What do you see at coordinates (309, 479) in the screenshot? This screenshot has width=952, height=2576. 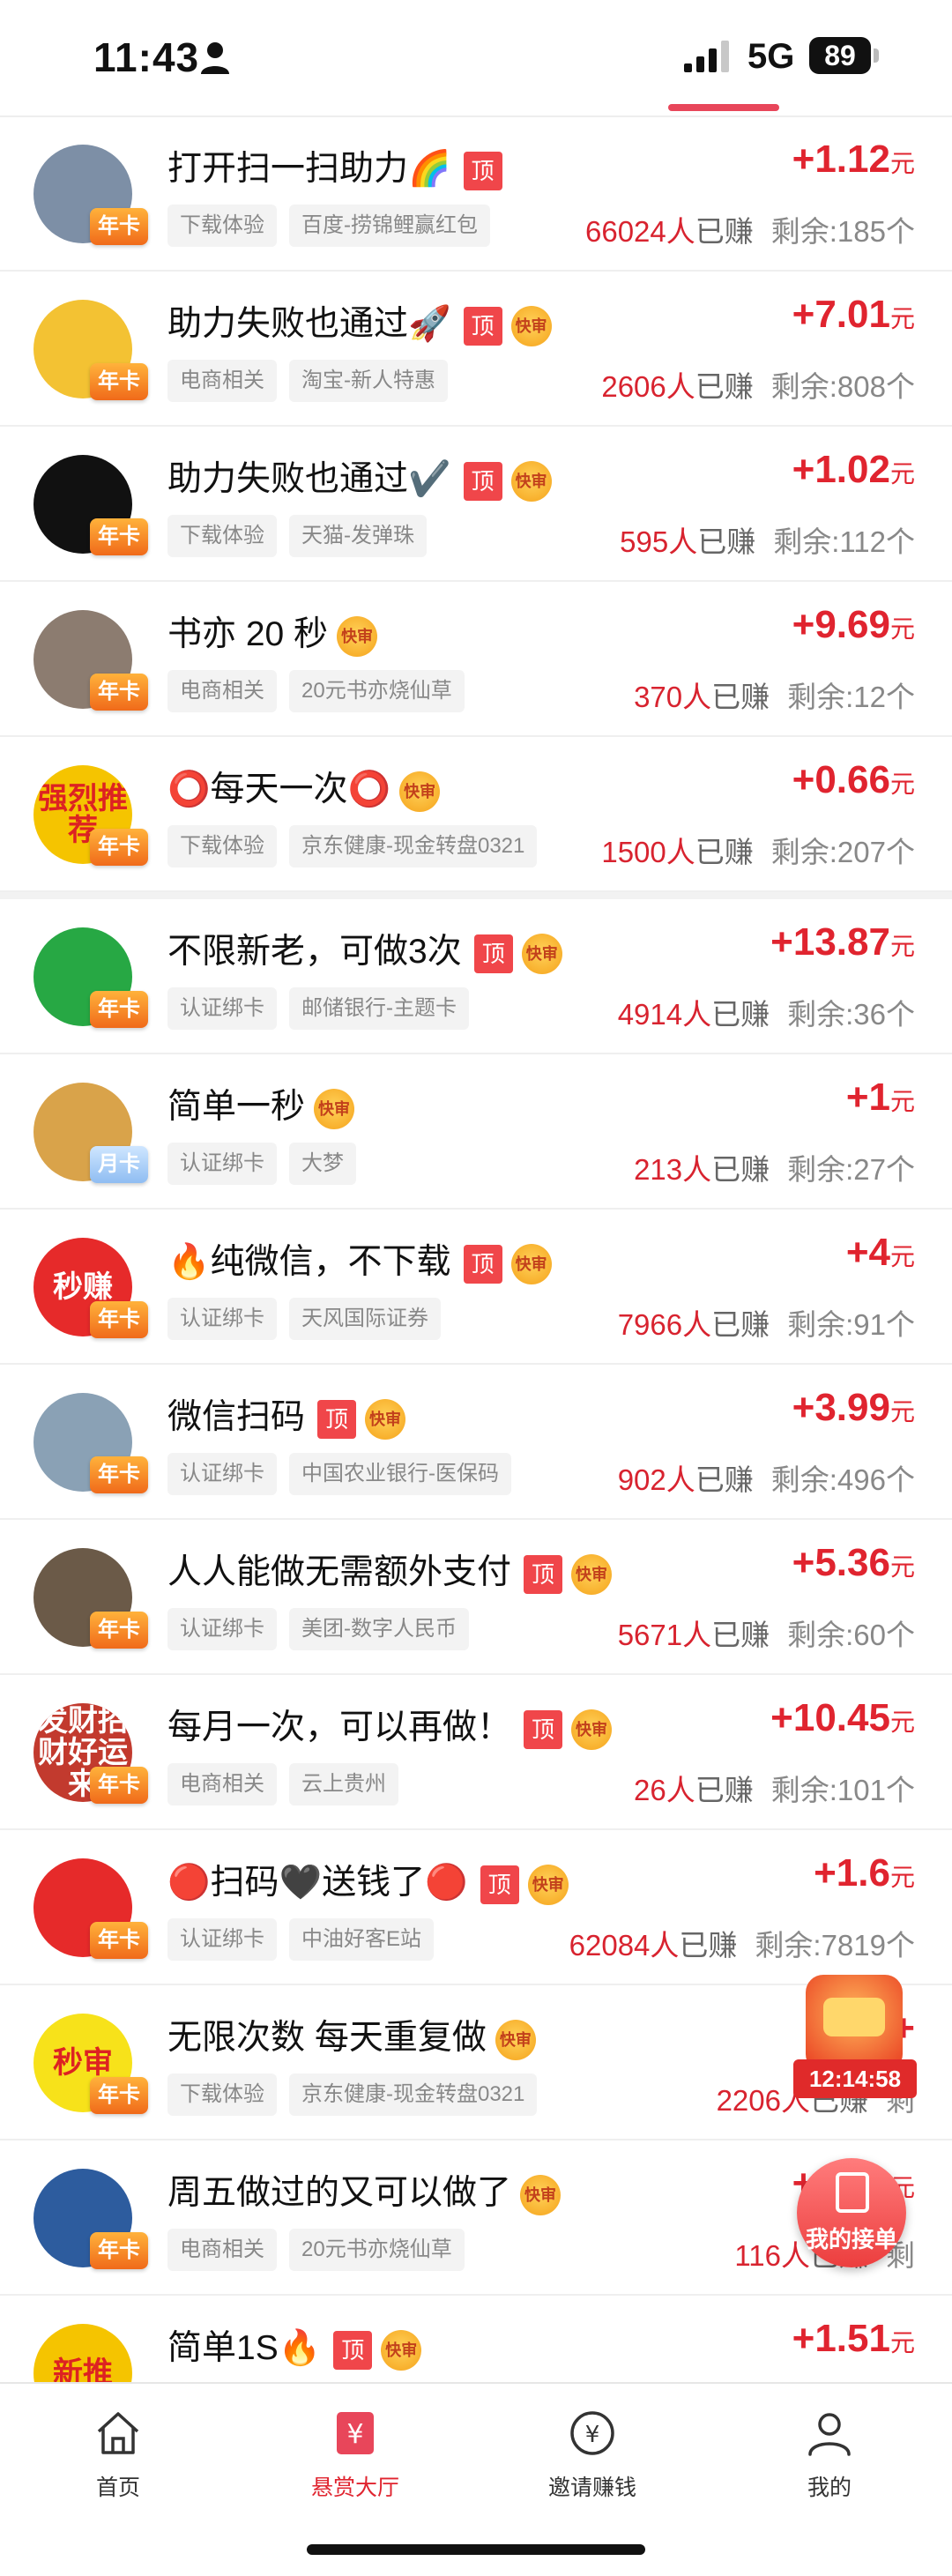 I see `task-title: 助力失败也通过✔️` at bounding box center [309, 479].